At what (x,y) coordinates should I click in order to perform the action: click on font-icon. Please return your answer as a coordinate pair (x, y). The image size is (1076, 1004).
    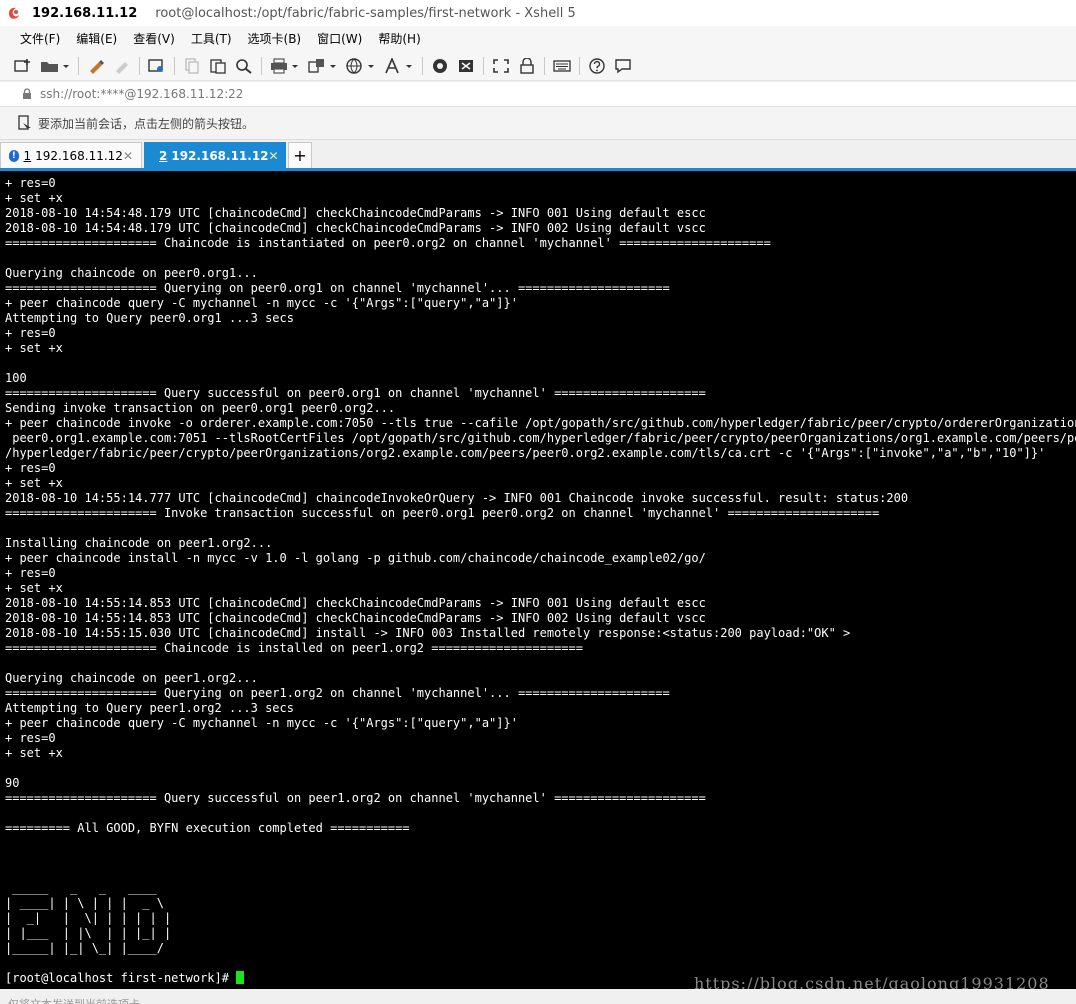
    Looking at the image, I should click on (398, 65).